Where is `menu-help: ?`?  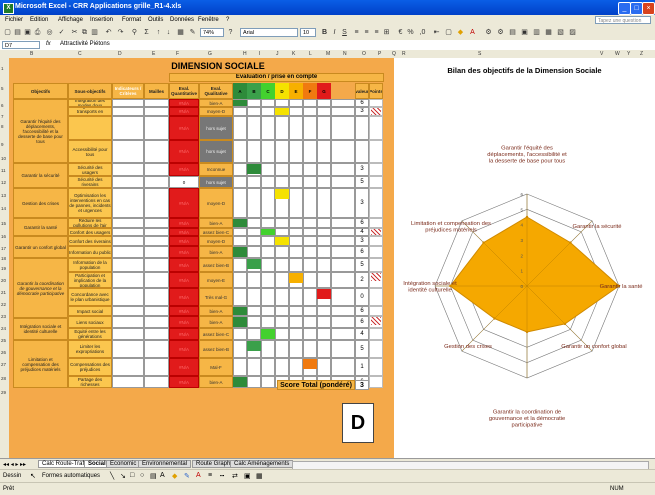
menu-help: ? is located at coordinates (227, 20).